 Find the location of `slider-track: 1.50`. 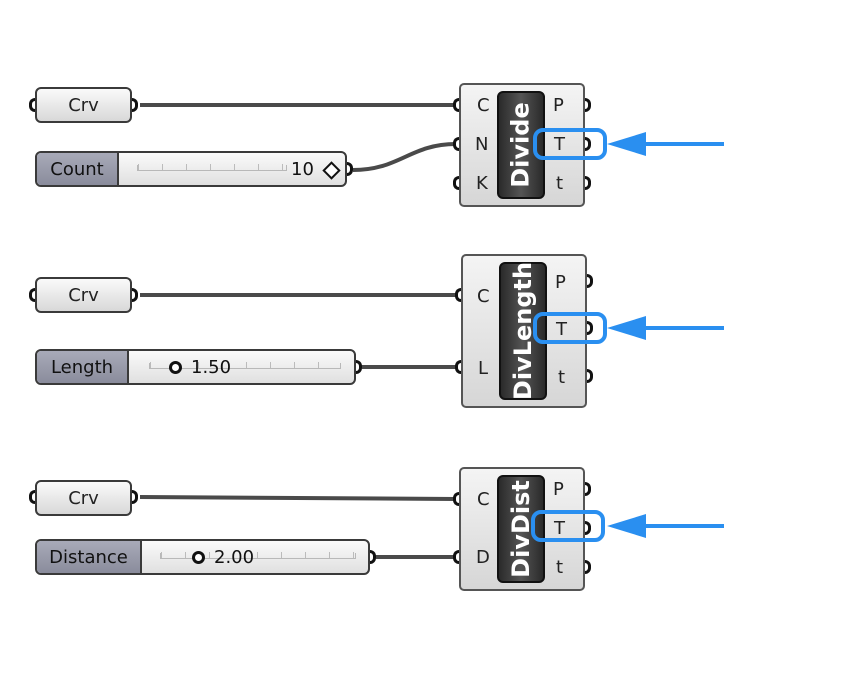

slider-track: 1.50 is located at coordinates (241, 367).